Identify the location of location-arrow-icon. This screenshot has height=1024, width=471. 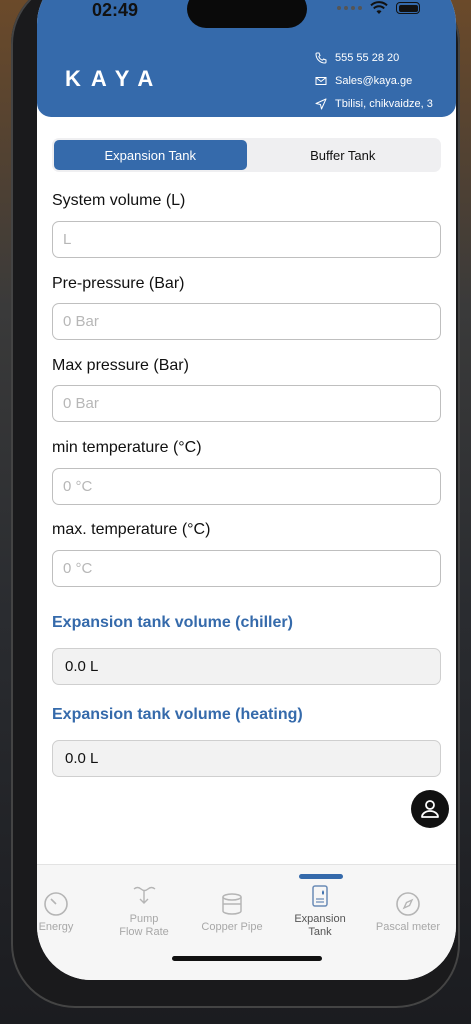
(321, 103).